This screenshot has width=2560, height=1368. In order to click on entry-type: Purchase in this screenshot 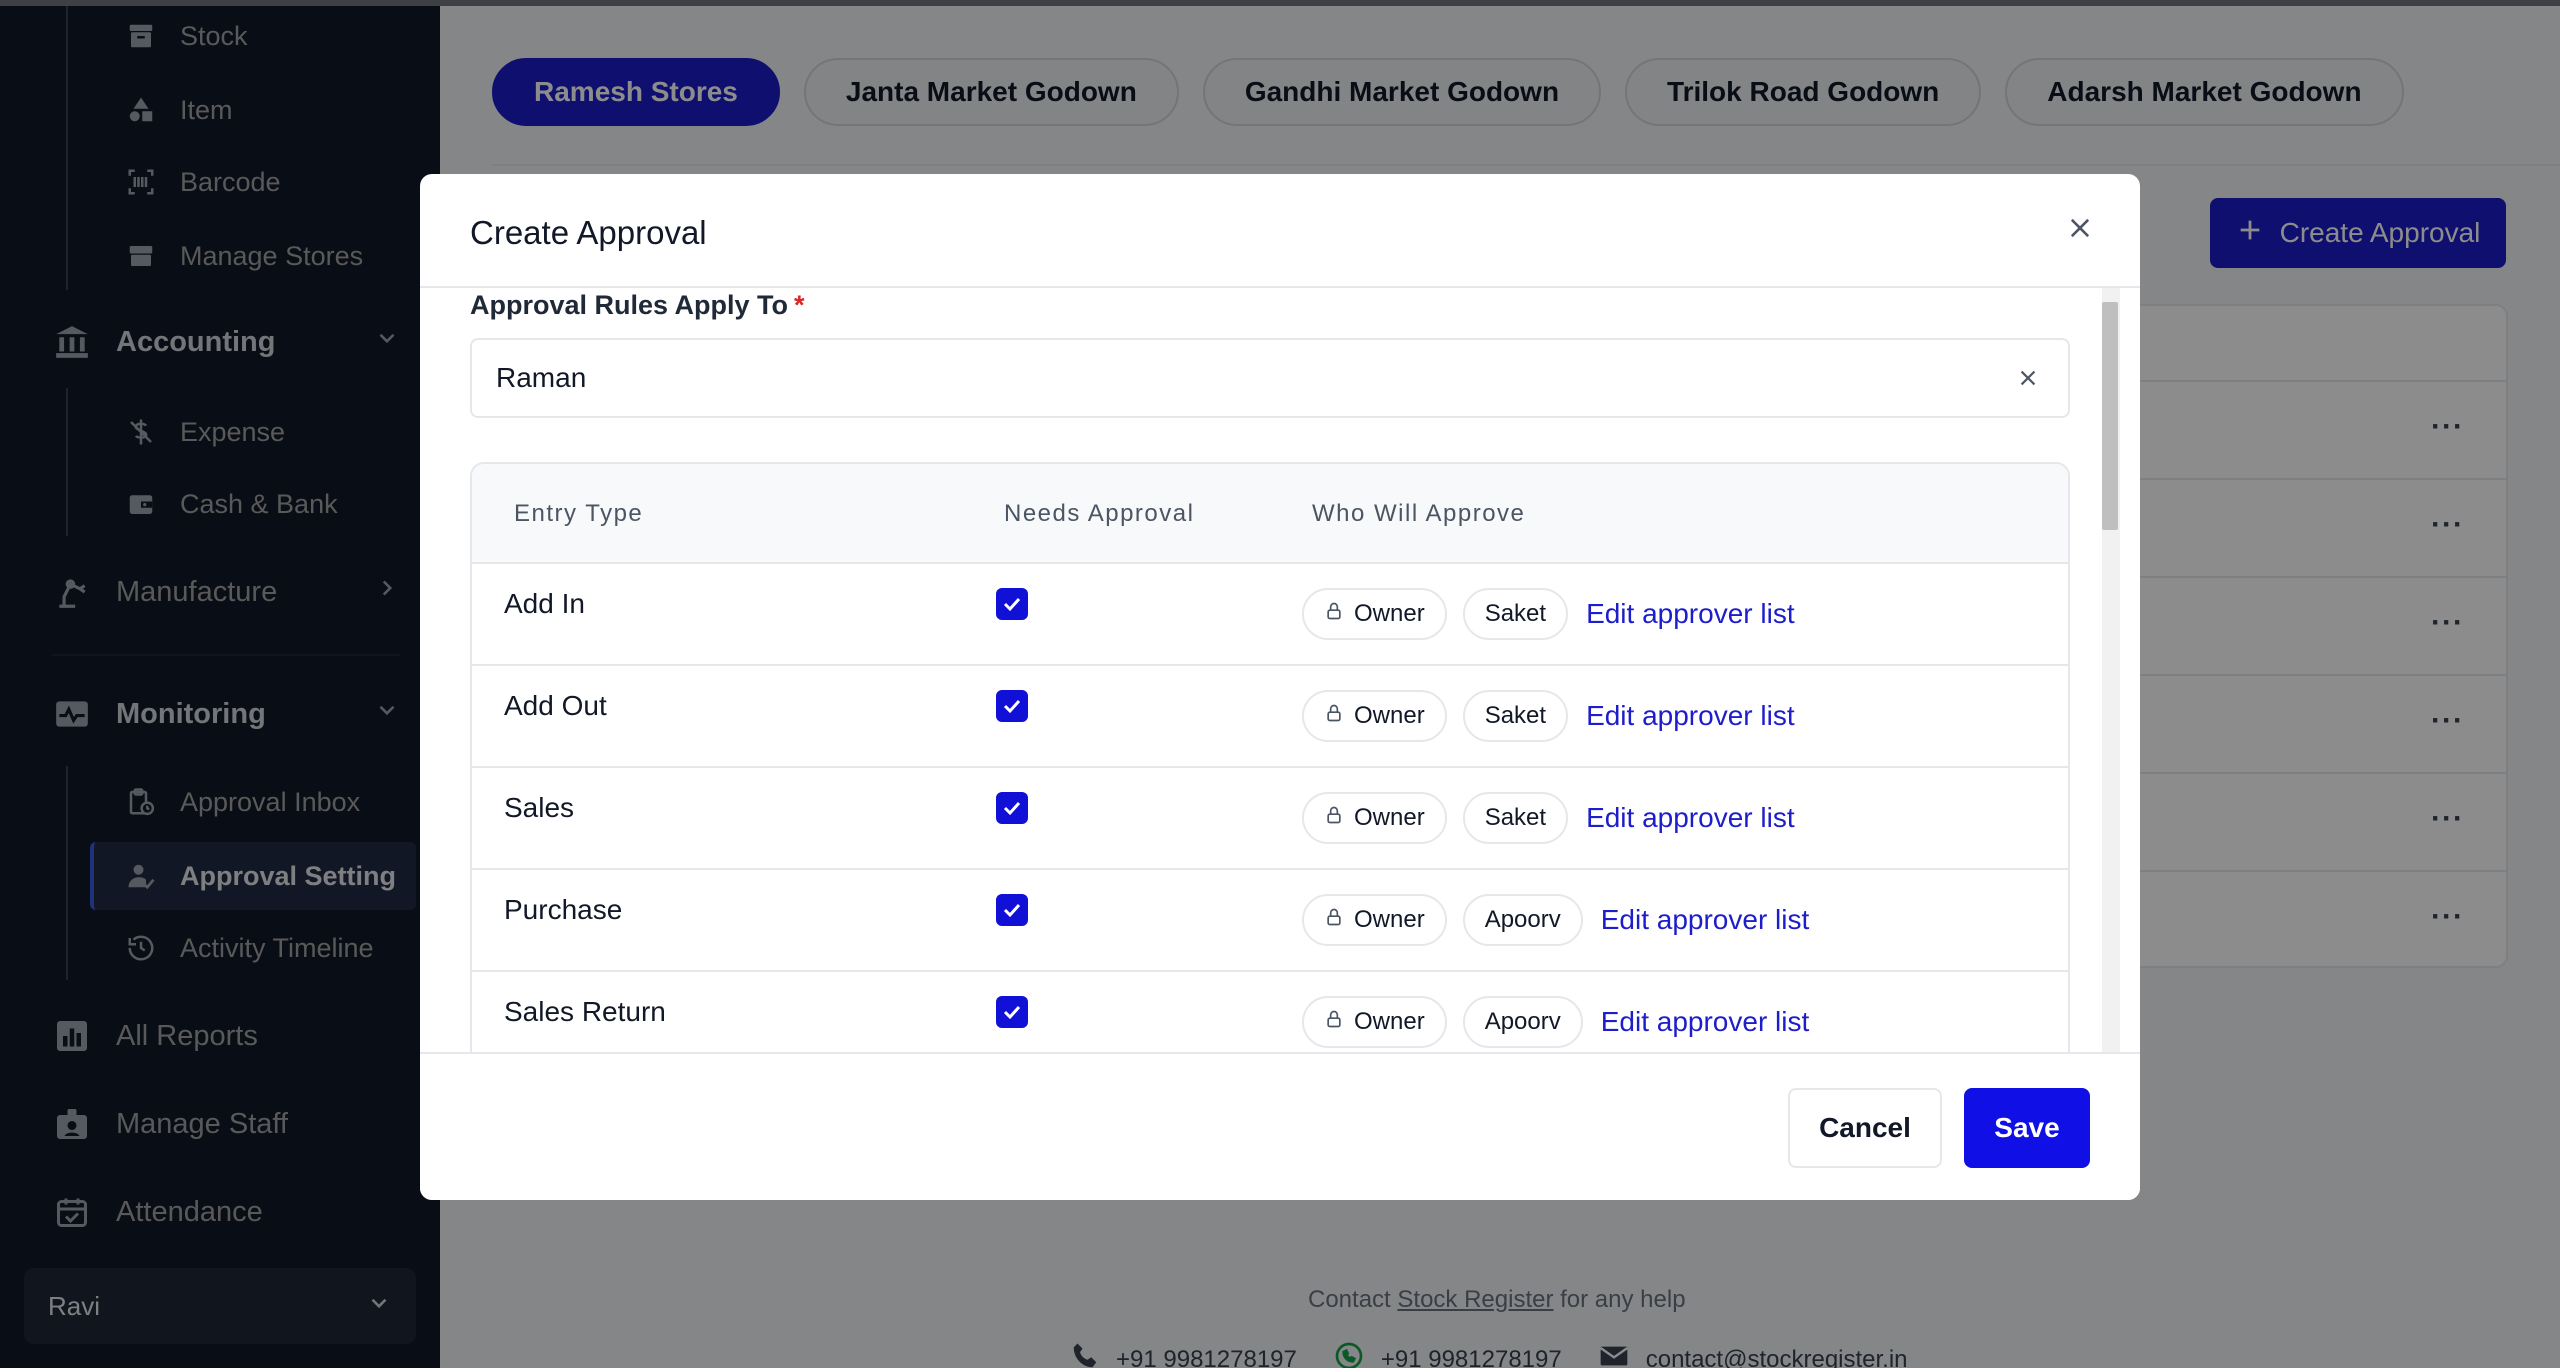, I will do `click(563, 909)`.